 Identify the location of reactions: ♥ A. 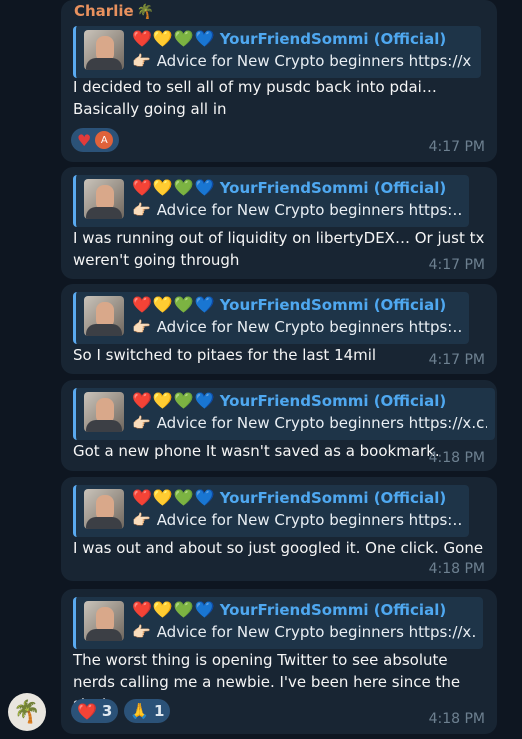
(95, 140).